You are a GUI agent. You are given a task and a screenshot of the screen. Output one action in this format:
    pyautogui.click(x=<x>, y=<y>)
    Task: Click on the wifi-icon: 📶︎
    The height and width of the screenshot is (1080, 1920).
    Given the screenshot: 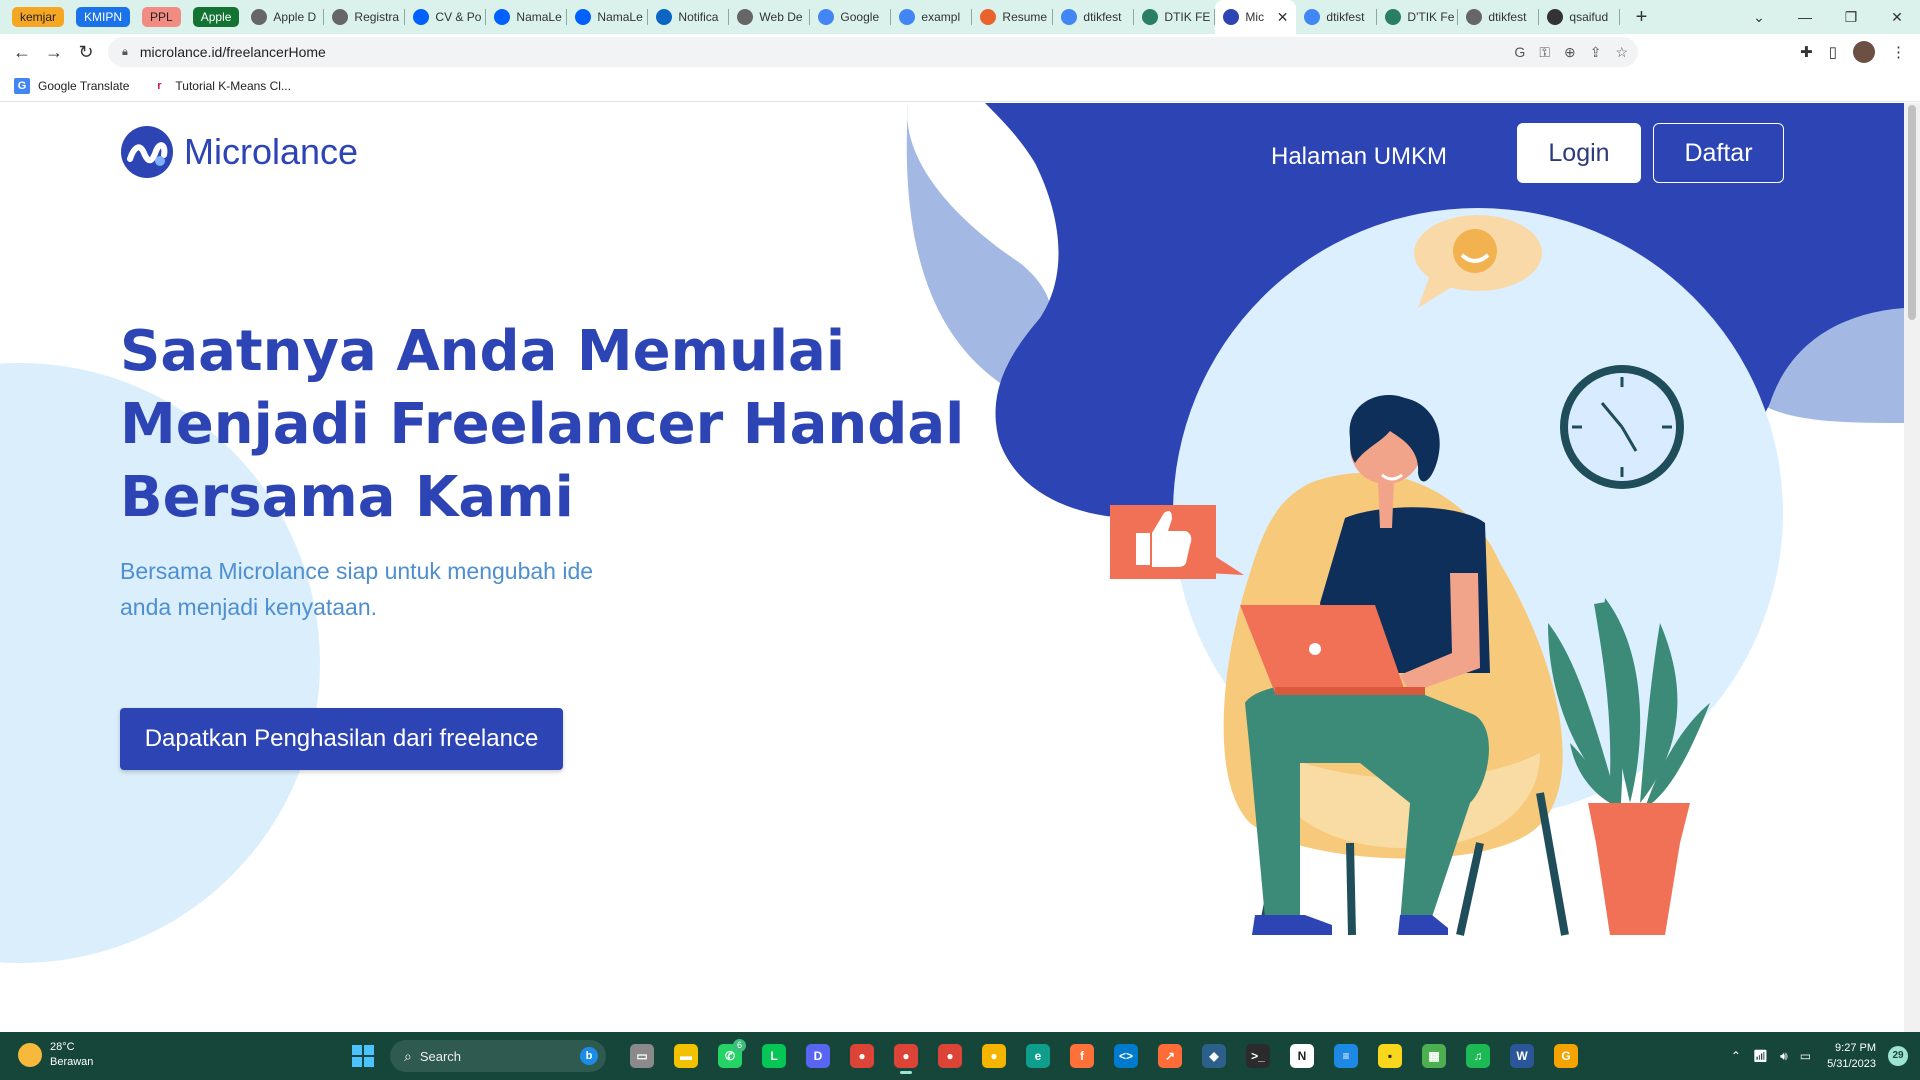 What is the action you would take?
    pyautogui.click(x=1760, y=1056)
    